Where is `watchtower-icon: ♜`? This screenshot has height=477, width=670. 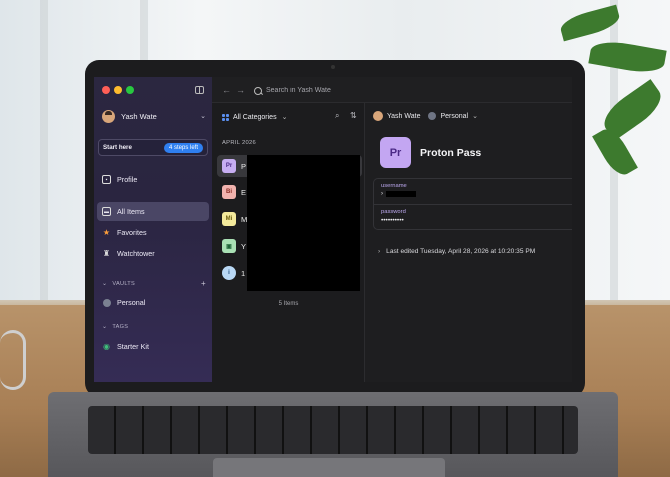
watchtower-icon: ♜ is located at coordinates (106, 253).